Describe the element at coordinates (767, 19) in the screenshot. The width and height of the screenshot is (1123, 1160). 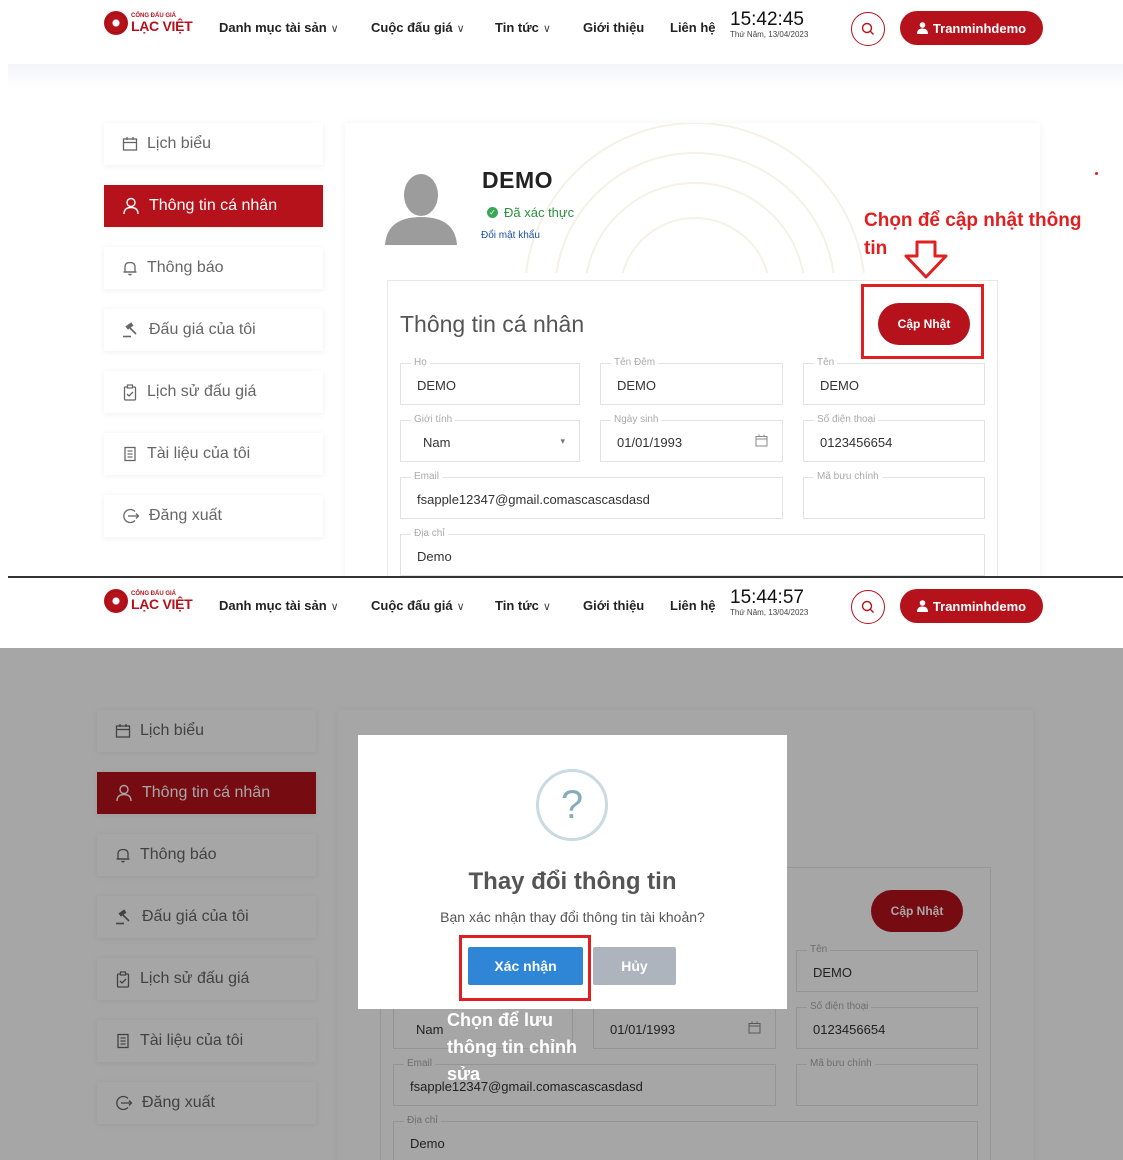
I see `clock-time: 15:42:45` at that location.